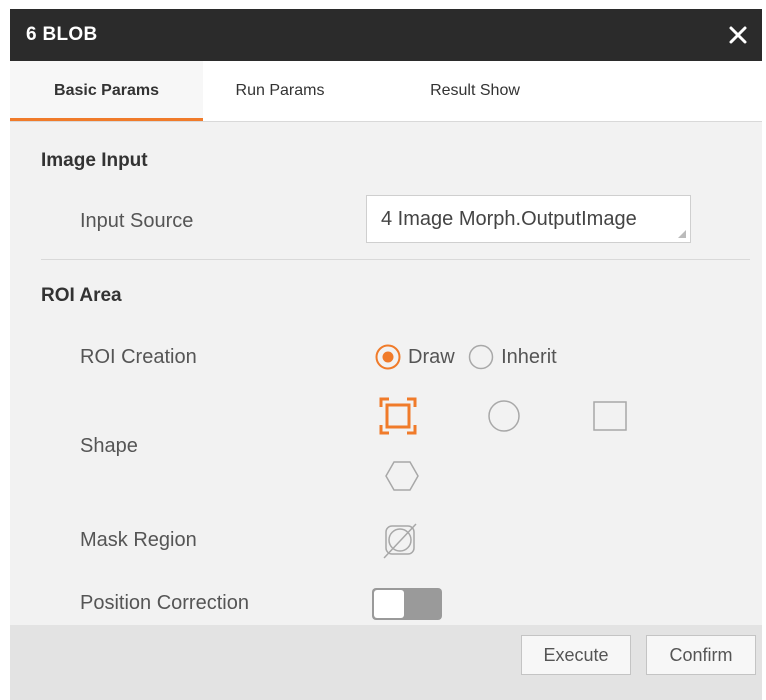 This screenshot has height=700, width=766. I want to click on radio-unselected-icon, so click(481, 357).